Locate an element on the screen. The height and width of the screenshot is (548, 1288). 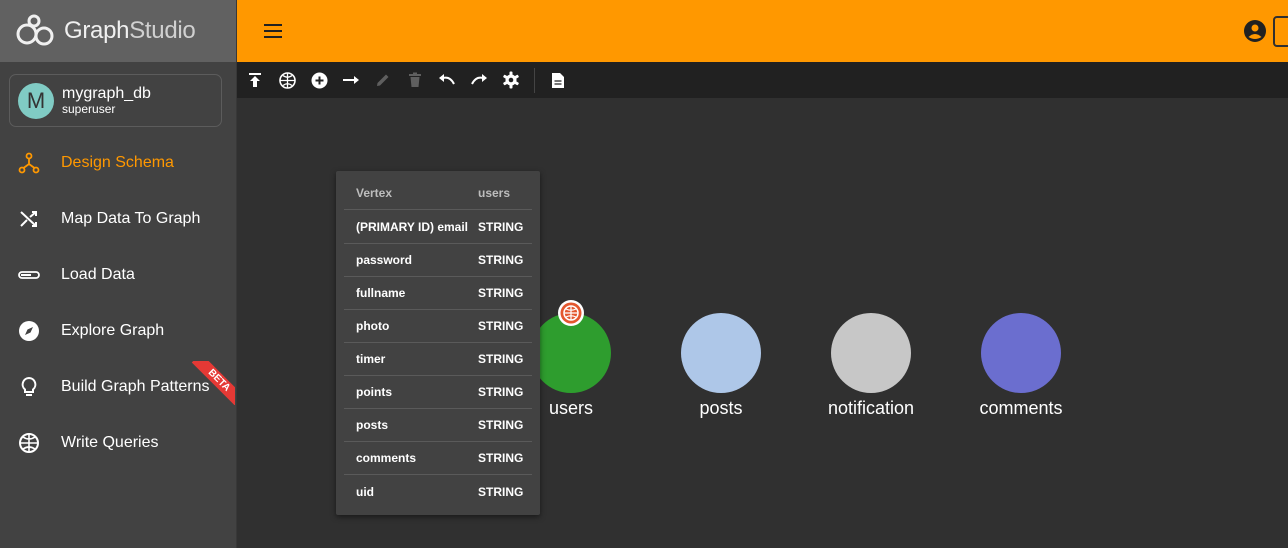
sidebar-item-label: Load Data is located at coordinates (98, 274).